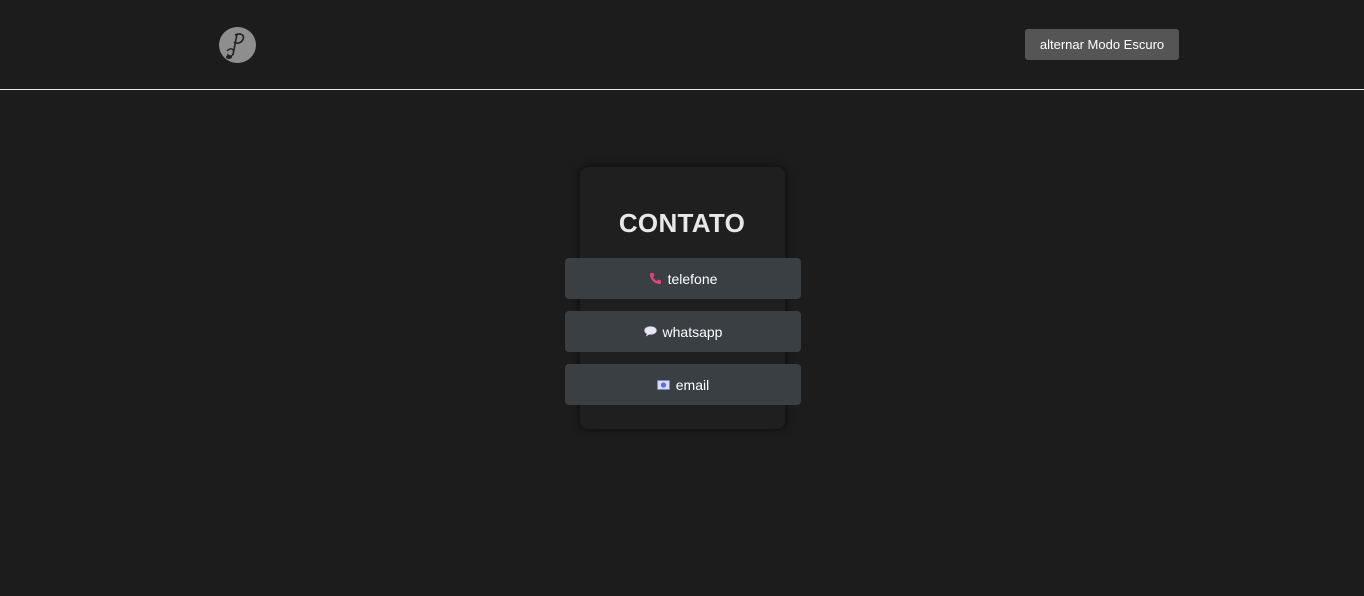 This screenshot has height=596, width=1364. Describe the element at coordinates (692, 384) in the screenshot. I see `email-button-label: email` at that location.